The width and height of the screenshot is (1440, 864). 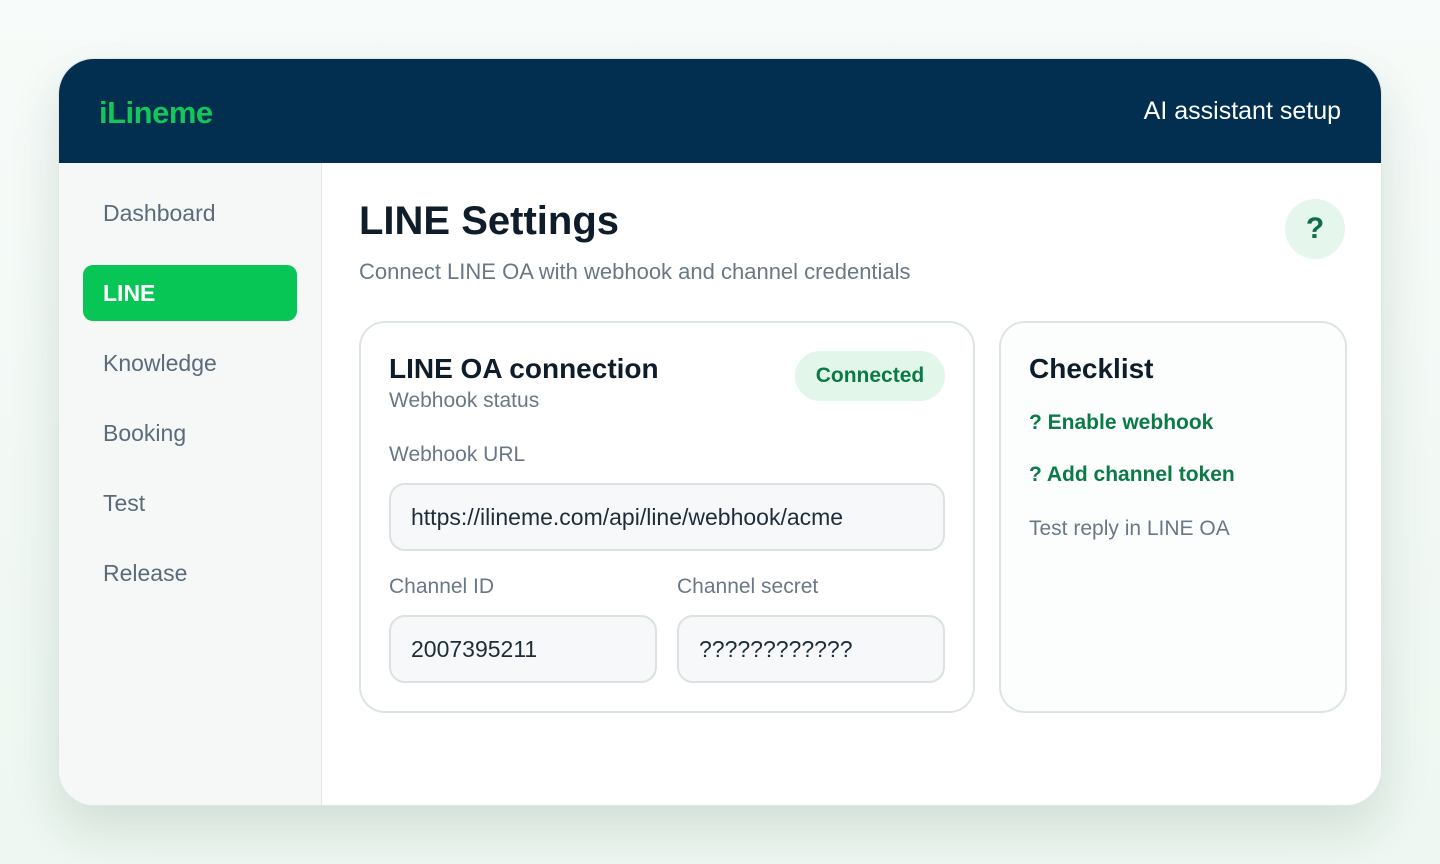 What do you see at coordinates (1121, 422) in the screenshot?
I see `checklist-item-enable-webhook: ? Enable webhook` at bounding box center [1121, 422].